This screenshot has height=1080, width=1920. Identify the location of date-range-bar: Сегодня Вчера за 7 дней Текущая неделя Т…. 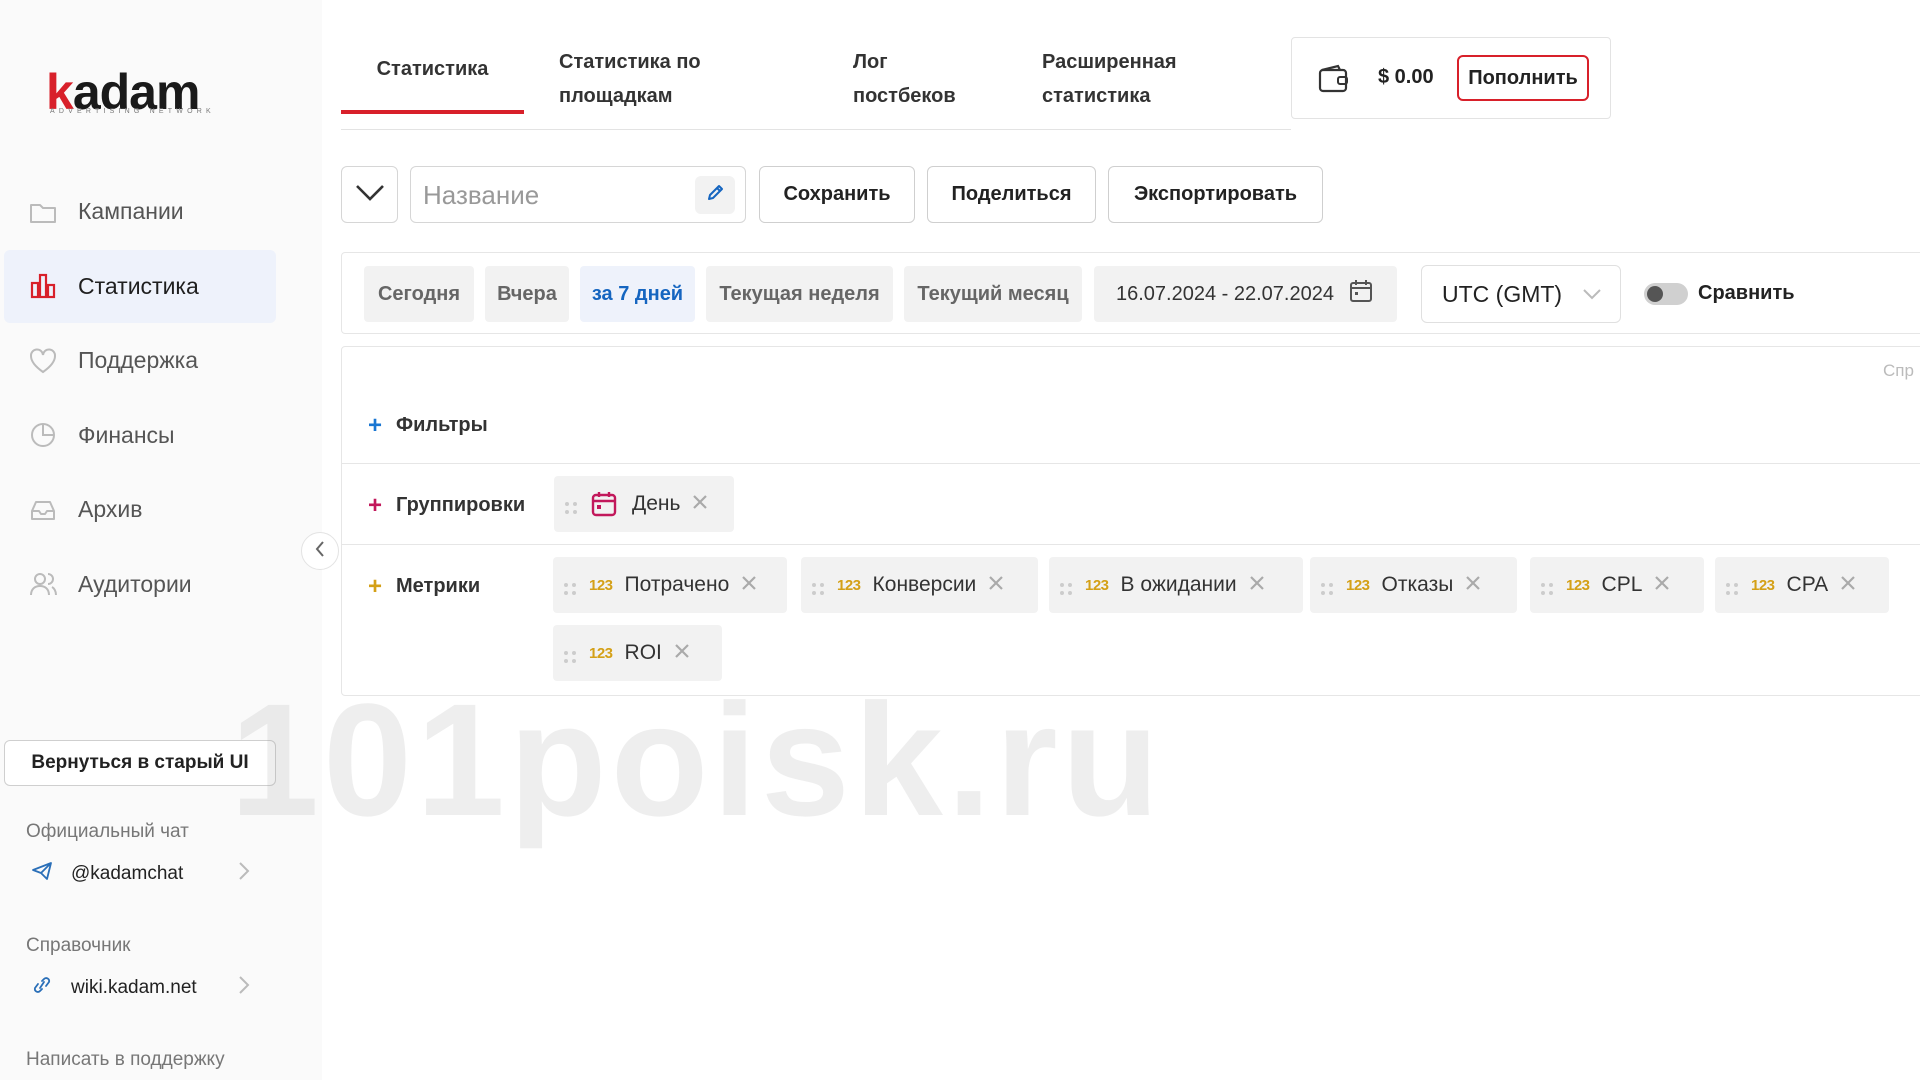
(1130, 293).